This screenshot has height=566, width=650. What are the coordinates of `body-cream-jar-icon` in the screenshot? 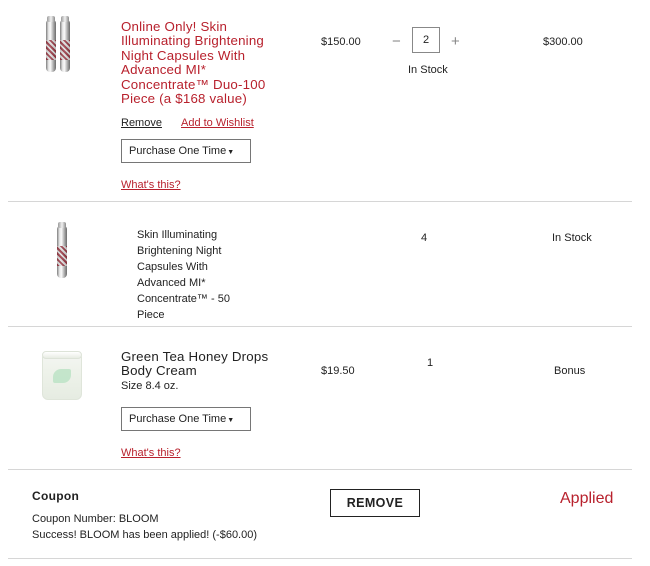 It's located at (62, 375).